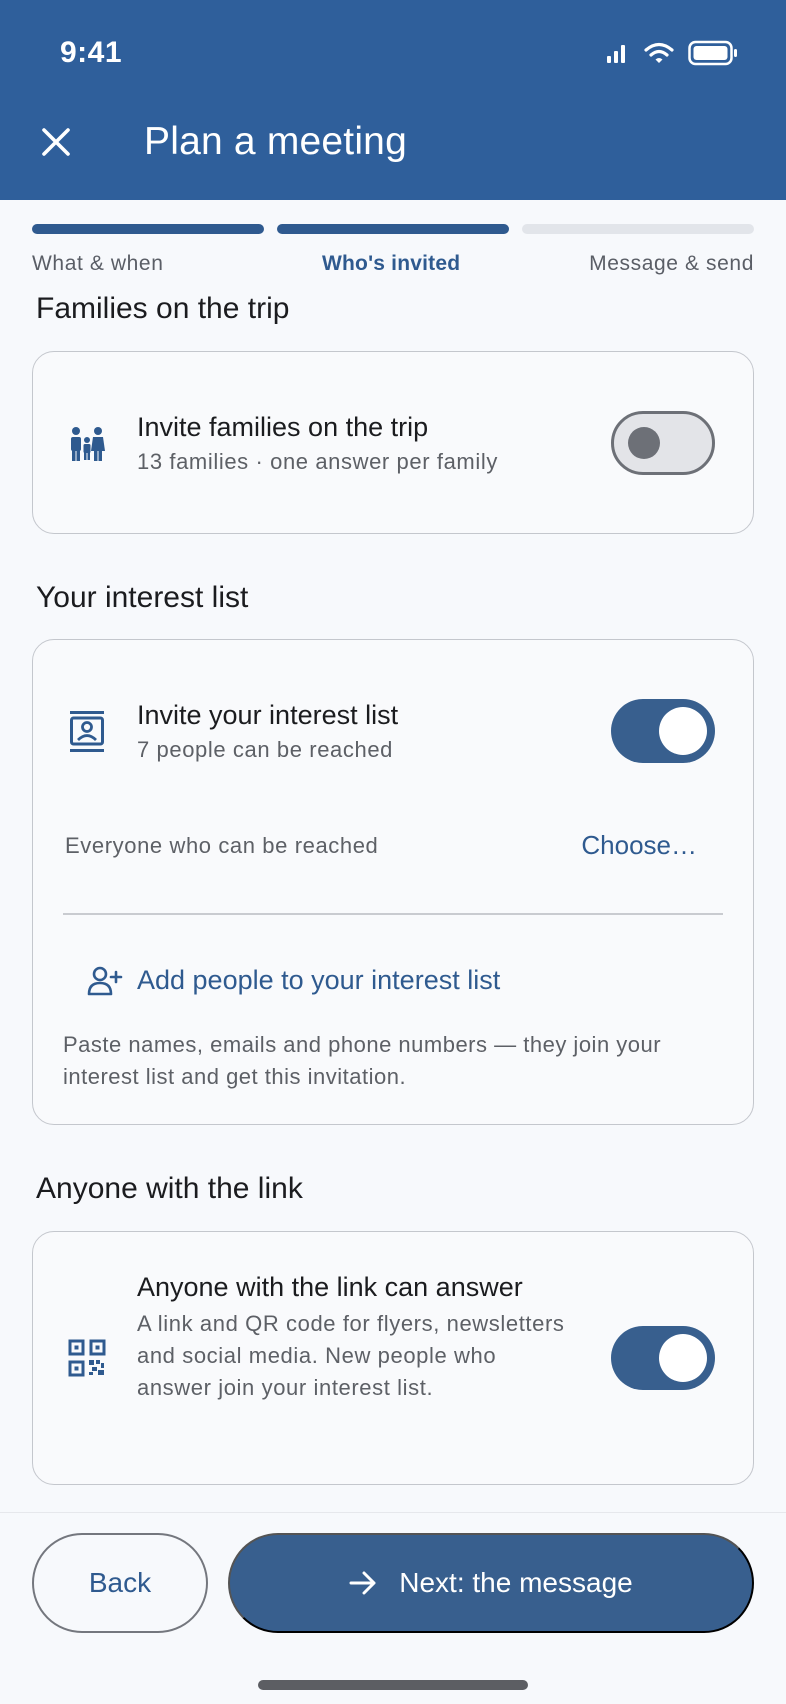  I want to click on step-label-message-send: Message & send, so click(671, 263).